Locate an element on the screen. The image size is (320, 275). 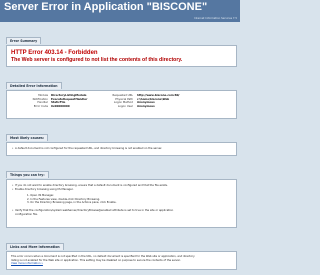
detail-key: Error Code is located at coordinates (40, 105).